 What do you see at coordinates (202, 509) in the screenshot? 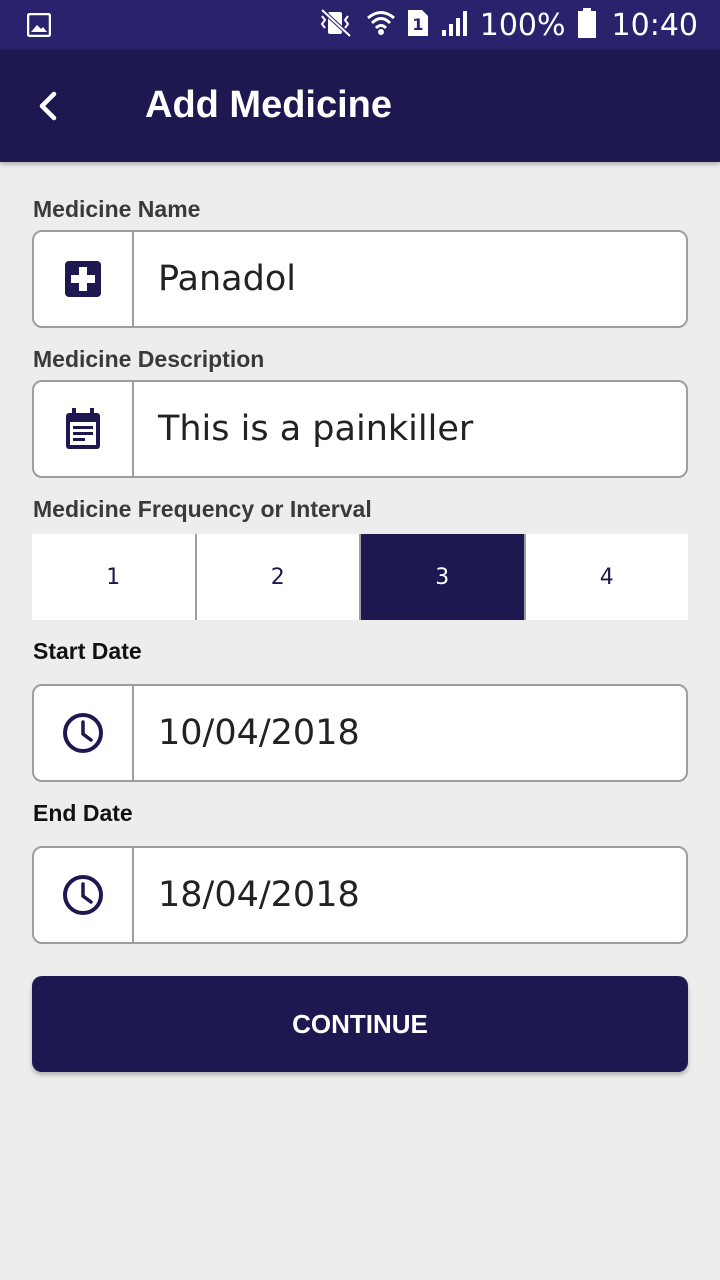
I see `frequency-label: Medicine Frequency or Interval` at bounding box center [202, 509].